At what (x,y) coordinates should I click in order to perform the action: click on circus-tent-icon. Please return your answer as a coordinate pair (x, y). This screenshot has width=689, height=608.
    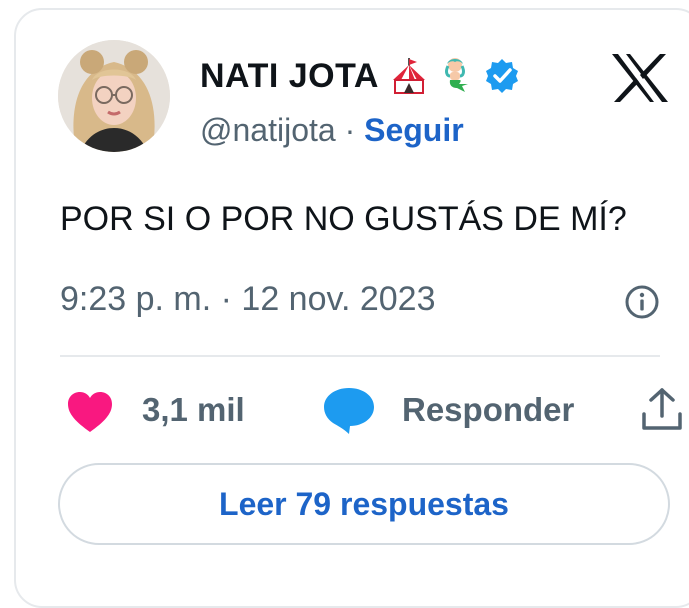
    Looking at the image, I should click on (409, 76).